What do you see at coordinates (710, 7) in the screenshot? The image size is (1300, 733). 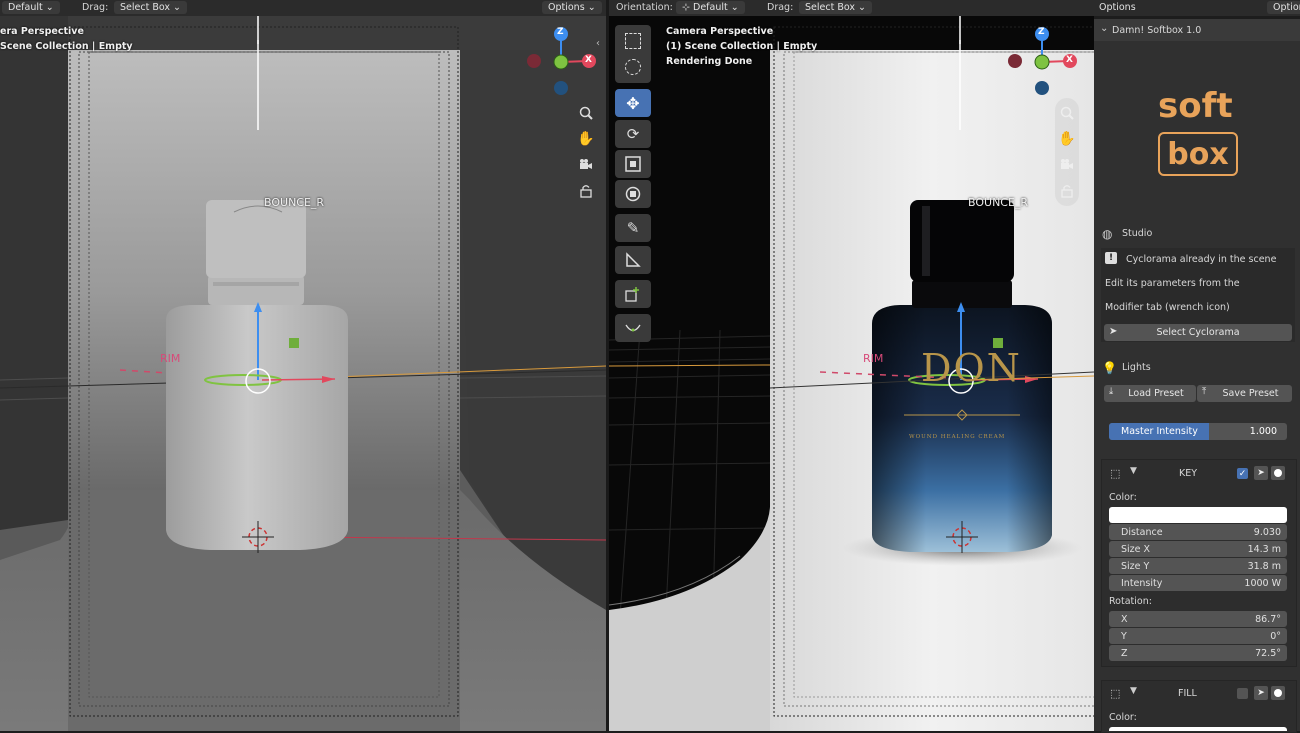 I see `orientation-dropdown: ⊹ Default ⌄` at bounding box center [710, 7].